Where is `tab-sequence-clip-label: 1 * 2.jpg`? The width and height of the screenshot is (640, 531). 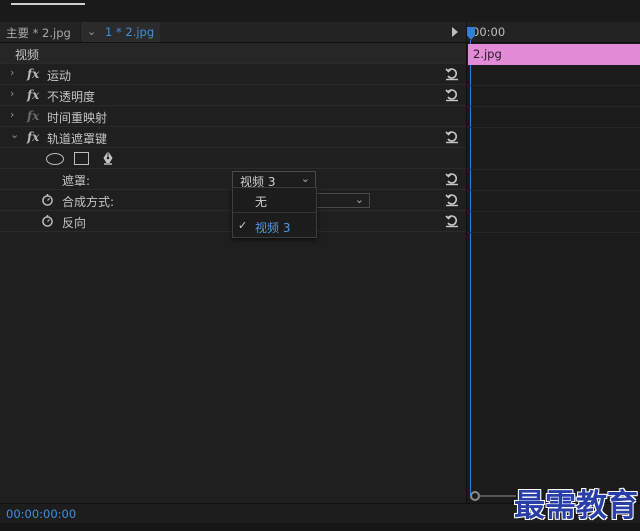 tab-sequence-clip-label: 1 * 2.jpg is located at coordinates (130, 32).